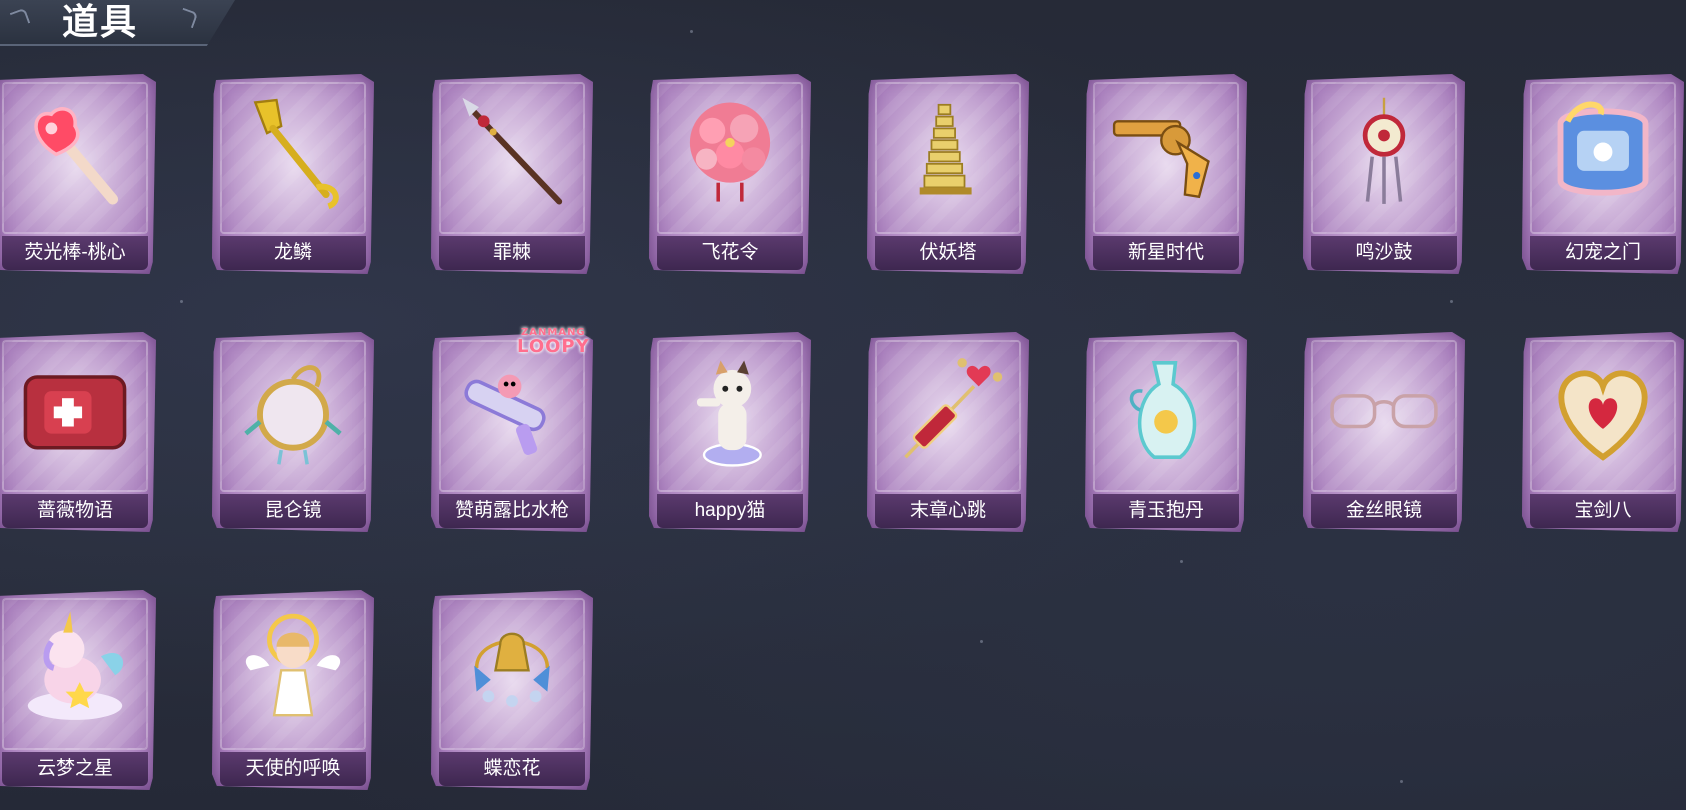 The height and width of the screenshot is (810, 1686). I want to click on item-card: 金丝眼镜, so click(1384, 432).